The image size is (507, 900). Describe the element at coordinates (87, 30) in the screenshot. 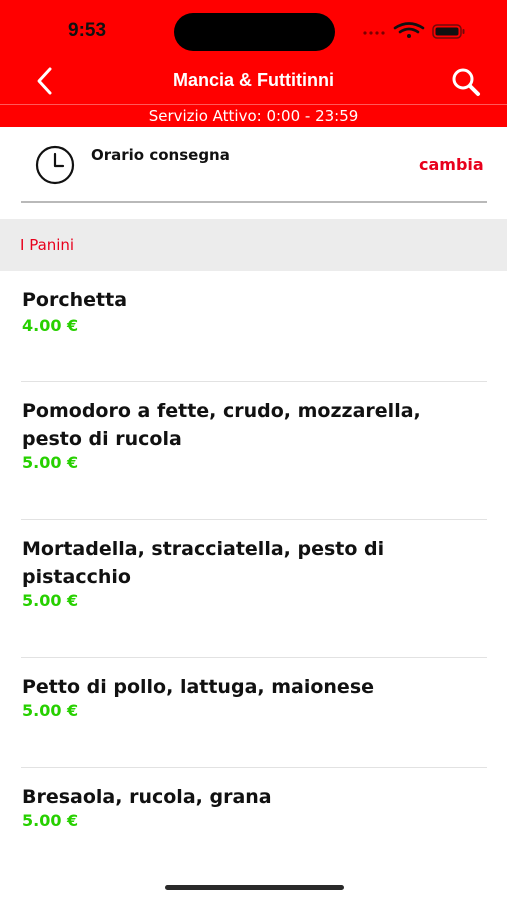

I see `status-time: 9:53` at that location.